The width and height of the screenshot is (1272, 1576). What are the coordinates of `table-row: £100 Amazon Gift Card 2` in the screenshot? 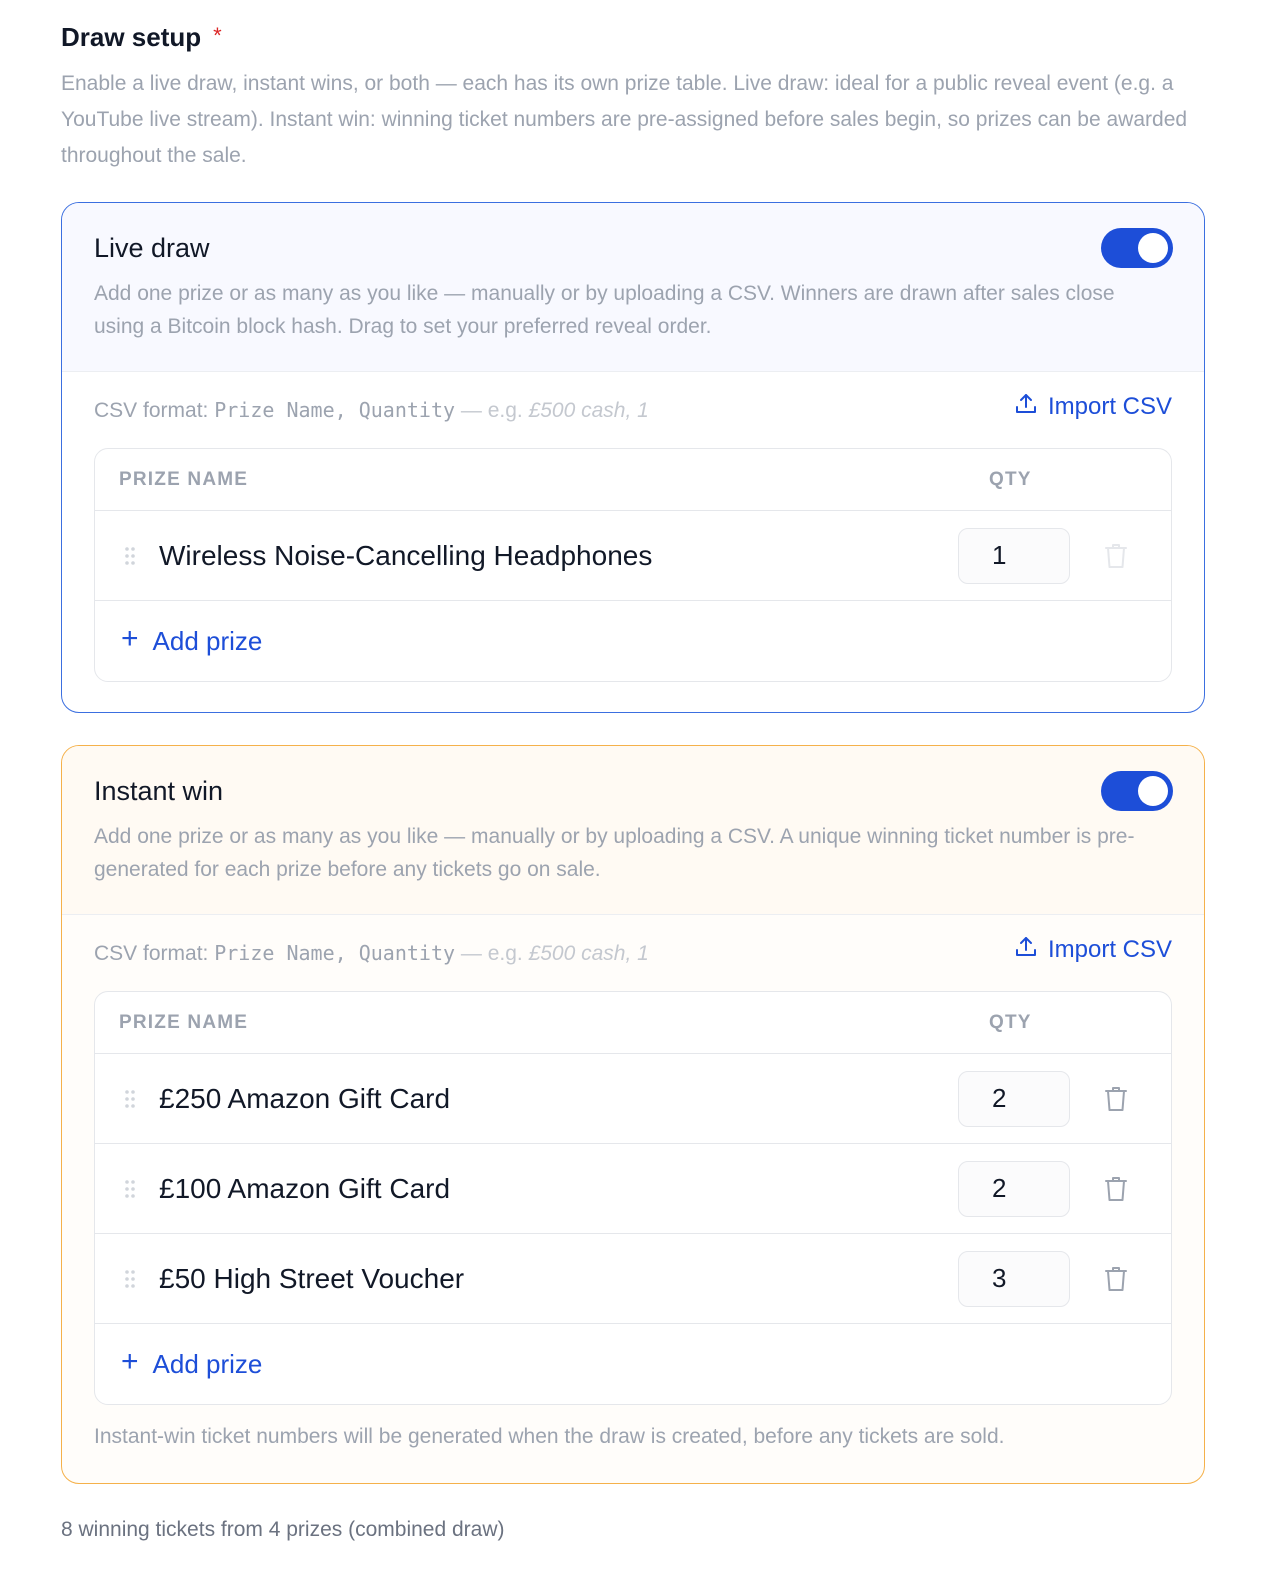 It's located at (633, 1189).